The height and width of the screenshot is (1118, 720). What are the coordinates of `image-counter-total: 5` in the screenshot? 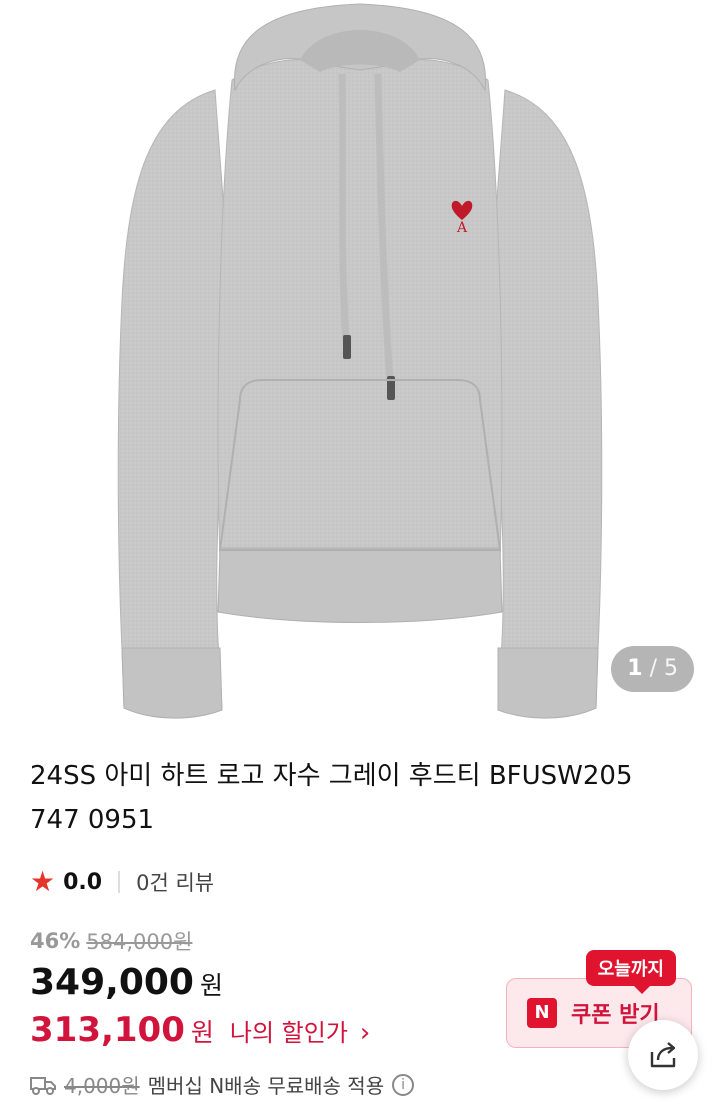 It's located at (671, 668).